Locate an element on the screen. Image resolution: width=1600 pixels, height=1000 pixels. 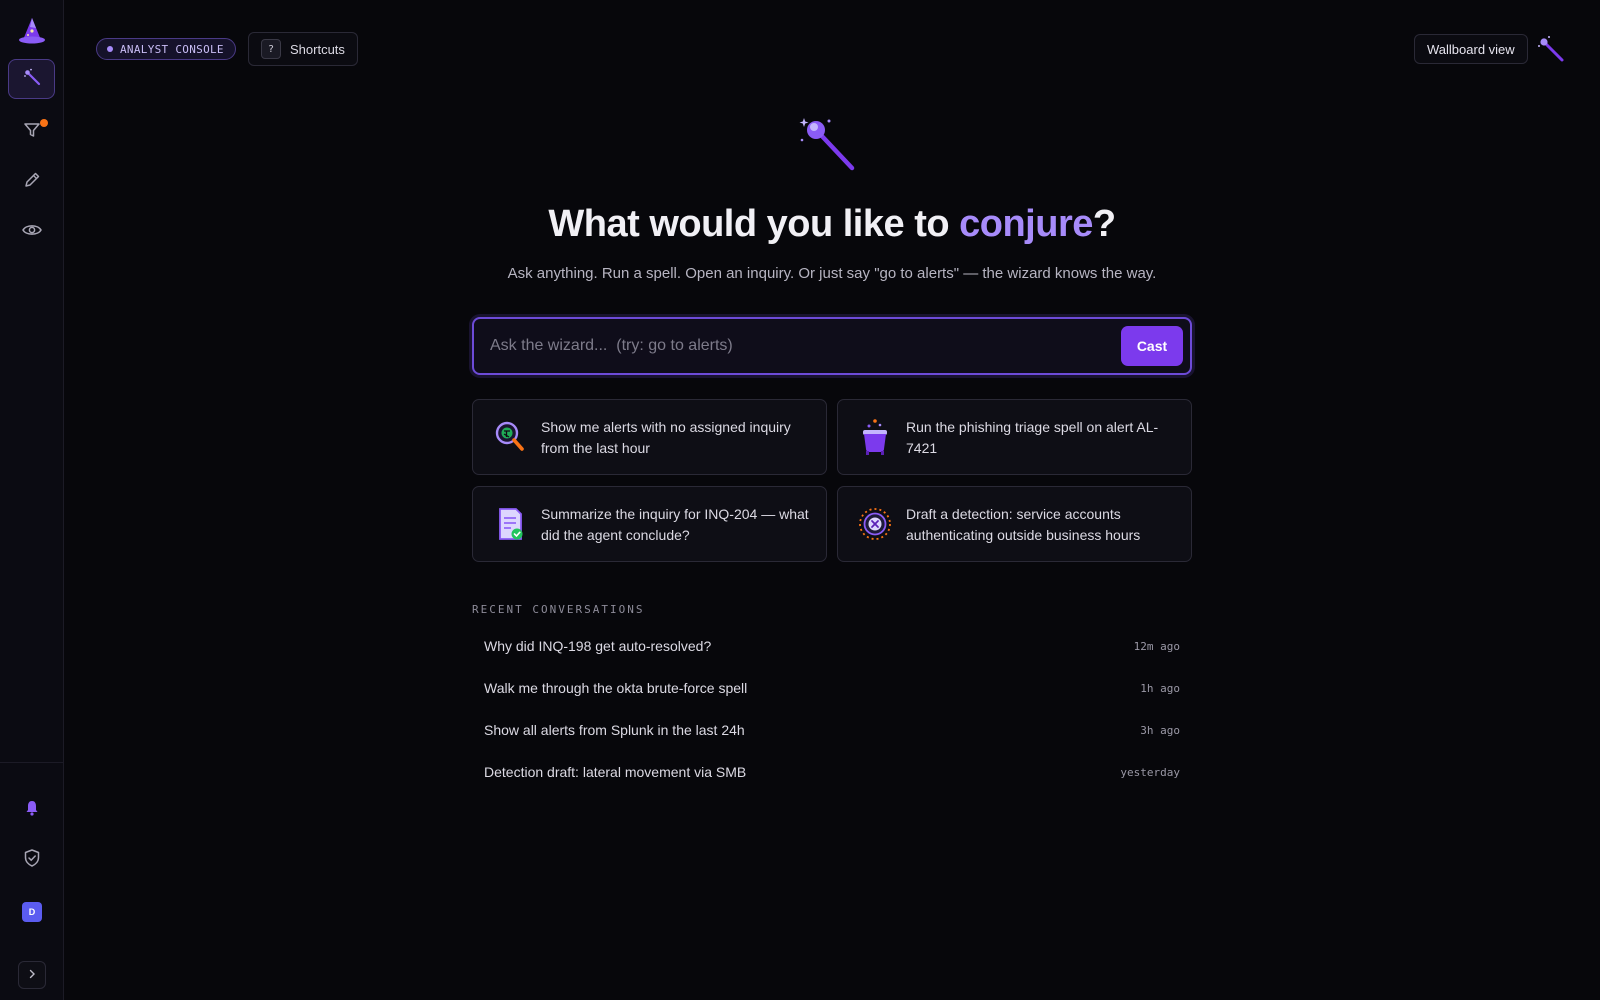
shortcuts-button: ? Shortcuts is located at coordinates (303, 49).